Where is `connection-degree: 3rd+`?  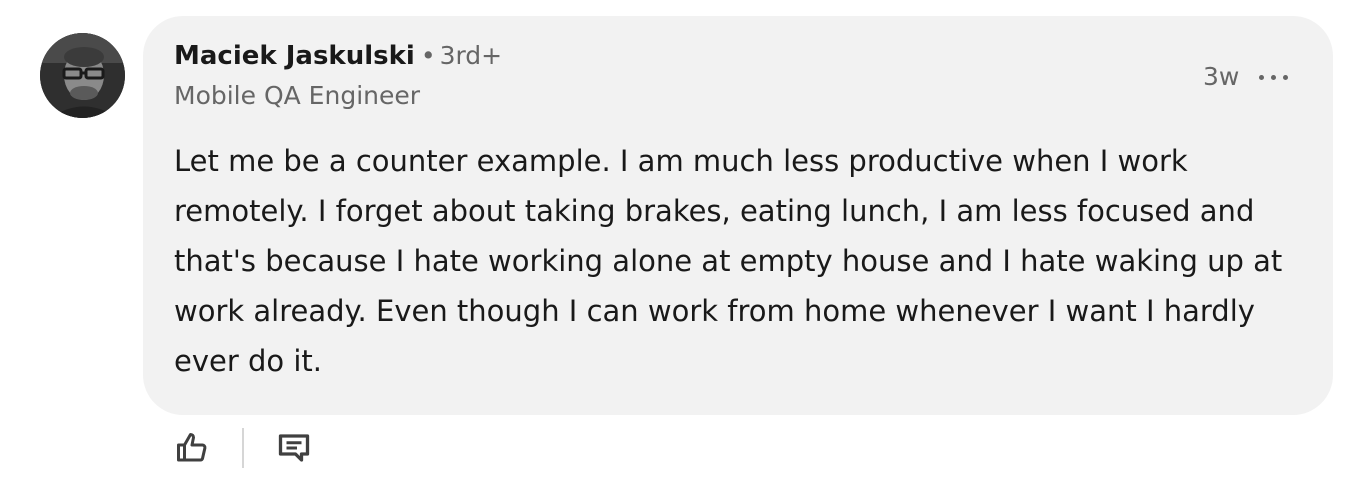 connection-degree: 3rd+ is located at coordinates (471, 55).